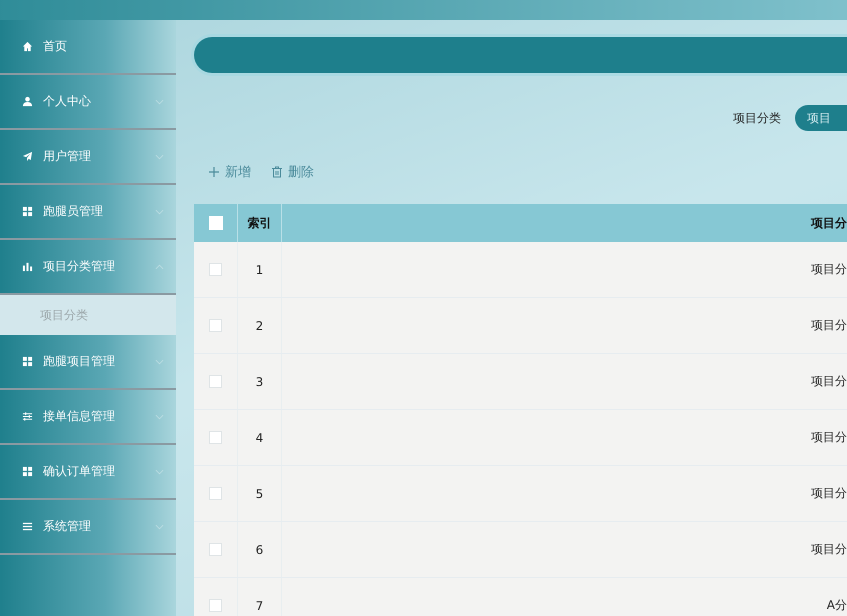 The image size is (847, 616). What do you see at coordinates (757, 118) in the screenshot?
I see `search-label: 项目分类` at bounding box center [757, 118].